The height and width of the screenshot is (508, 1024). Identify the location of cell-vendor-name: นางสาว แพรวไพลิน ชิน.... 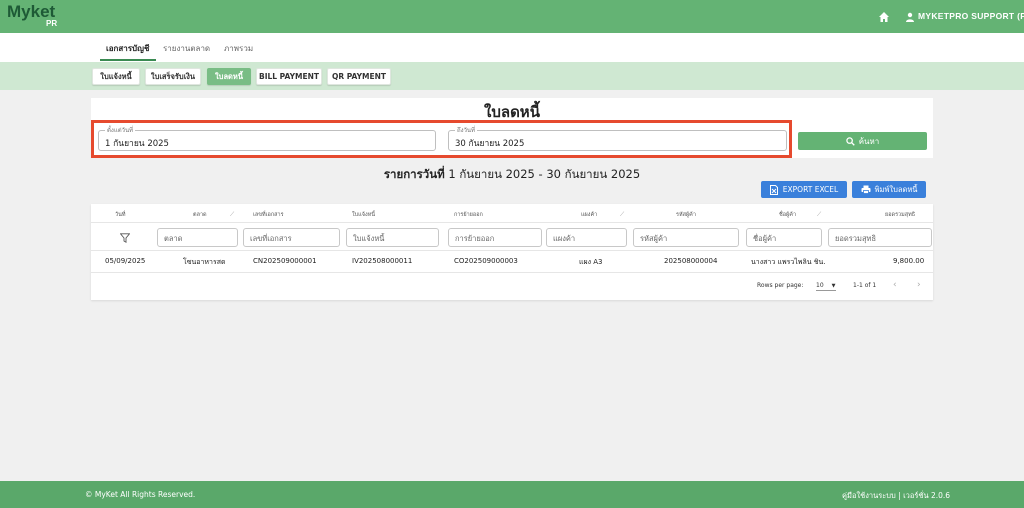
(788, 262).